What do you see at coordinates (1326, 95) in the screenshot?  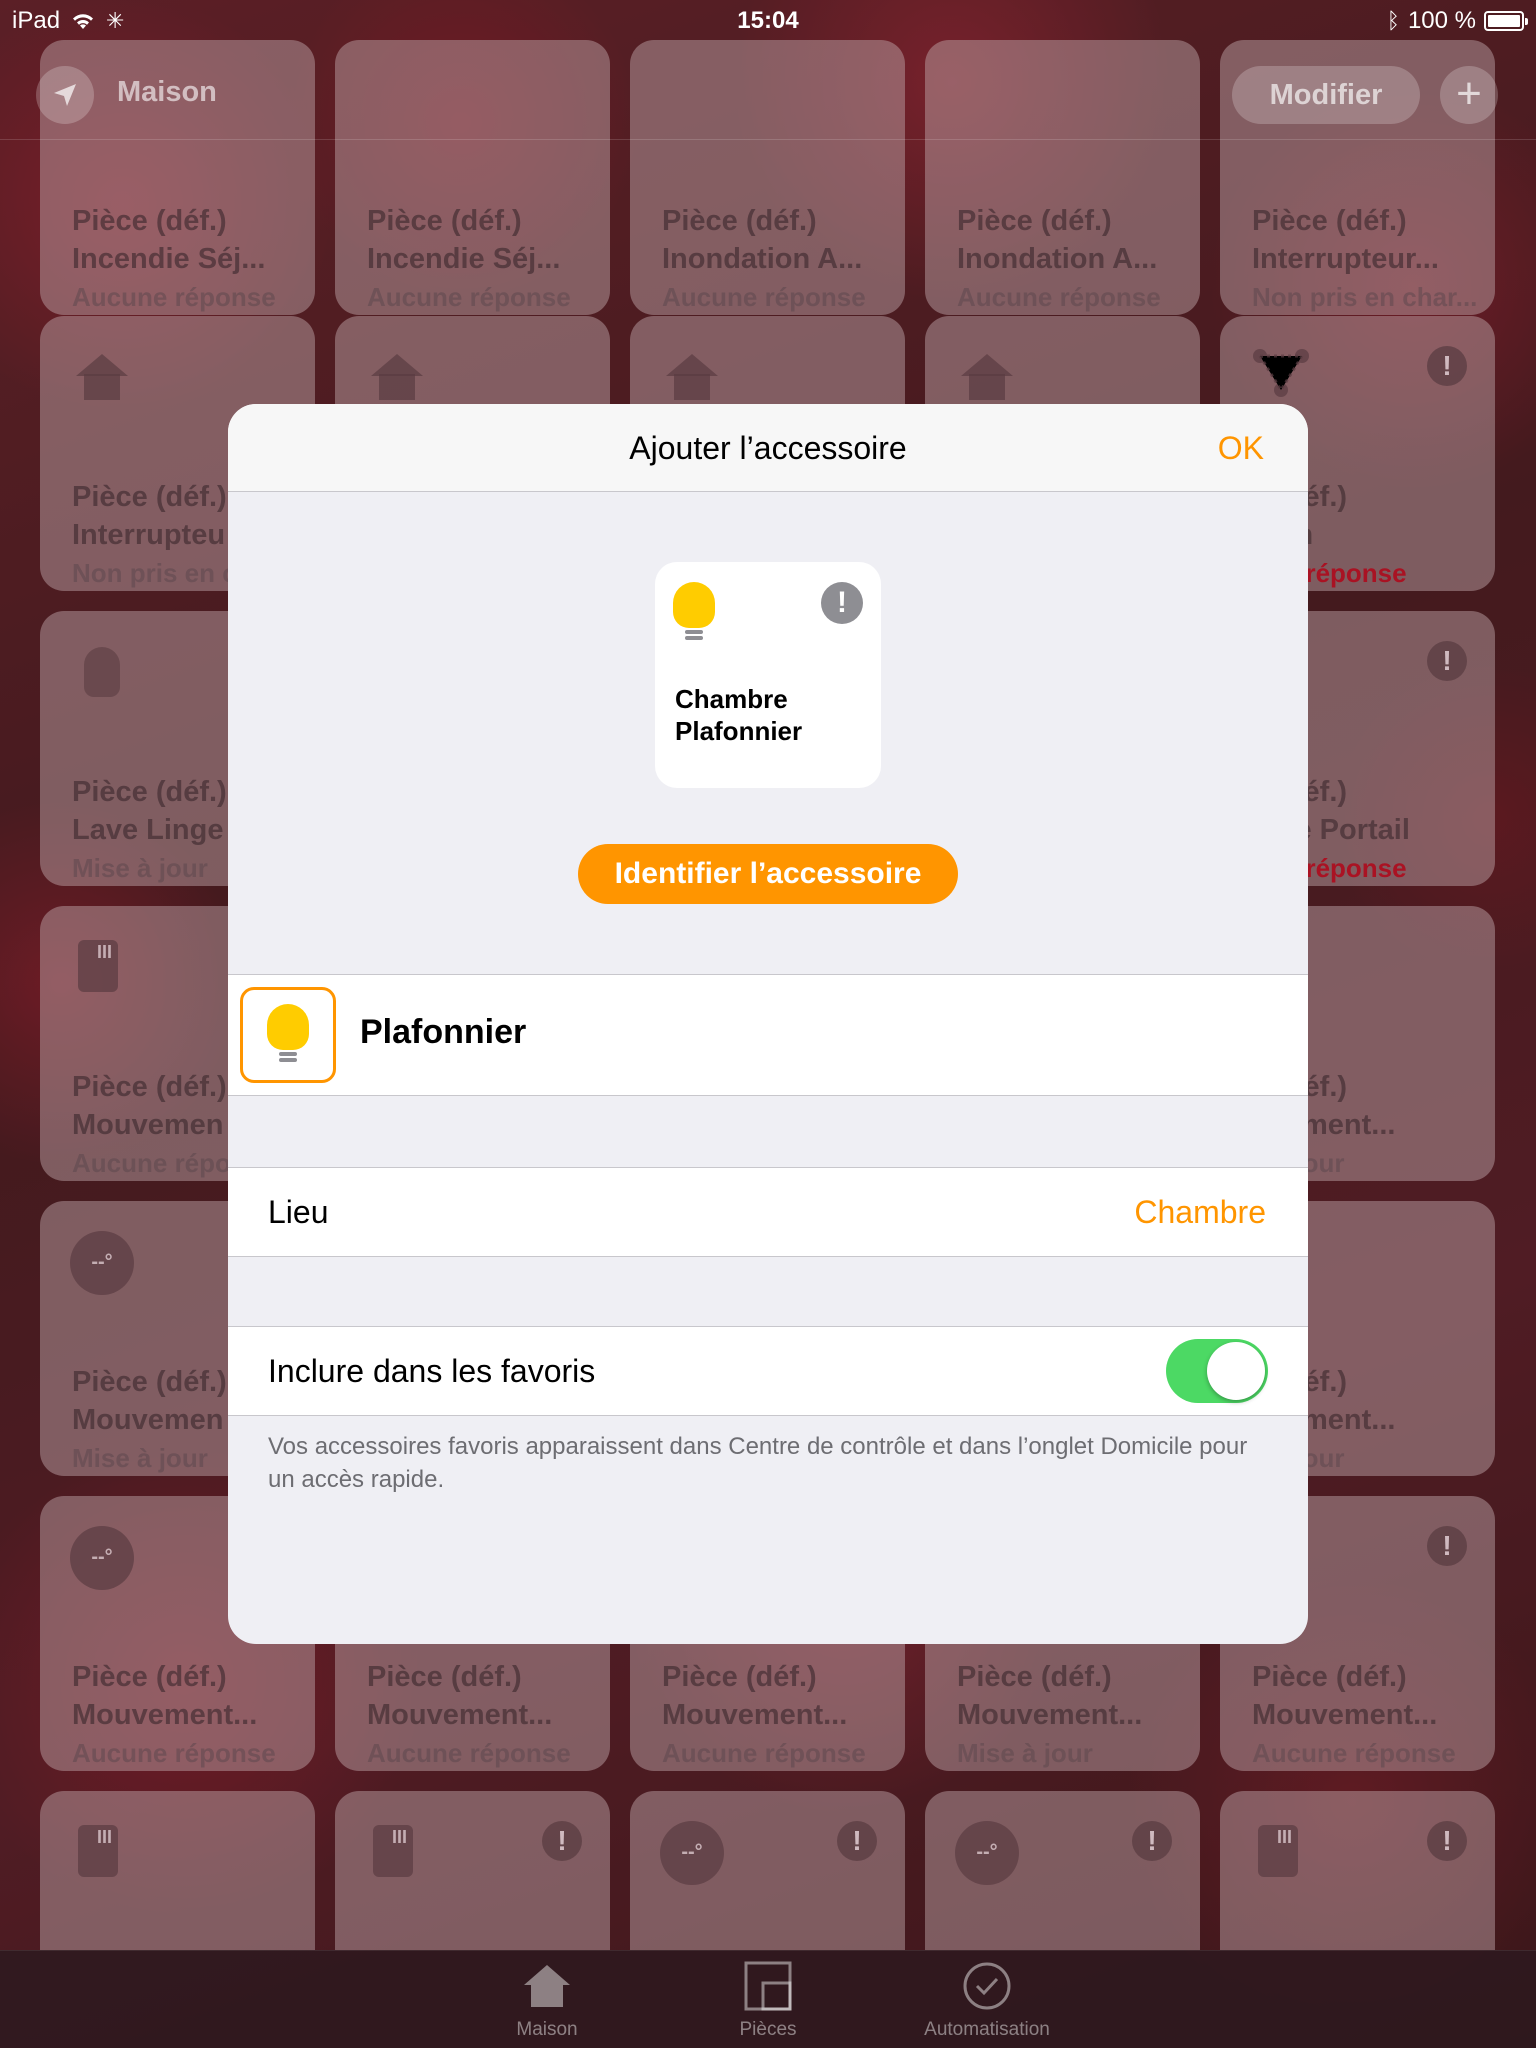 I see `edit-button: Modifier` at bounding box center [1326, 95].